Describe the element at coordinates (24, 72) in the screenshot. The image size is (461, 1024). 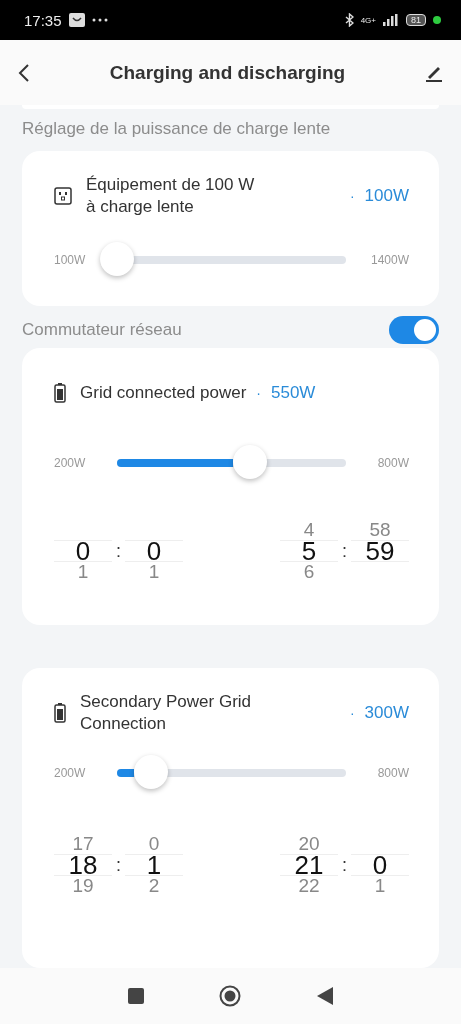
I see `back-icon` at that location.